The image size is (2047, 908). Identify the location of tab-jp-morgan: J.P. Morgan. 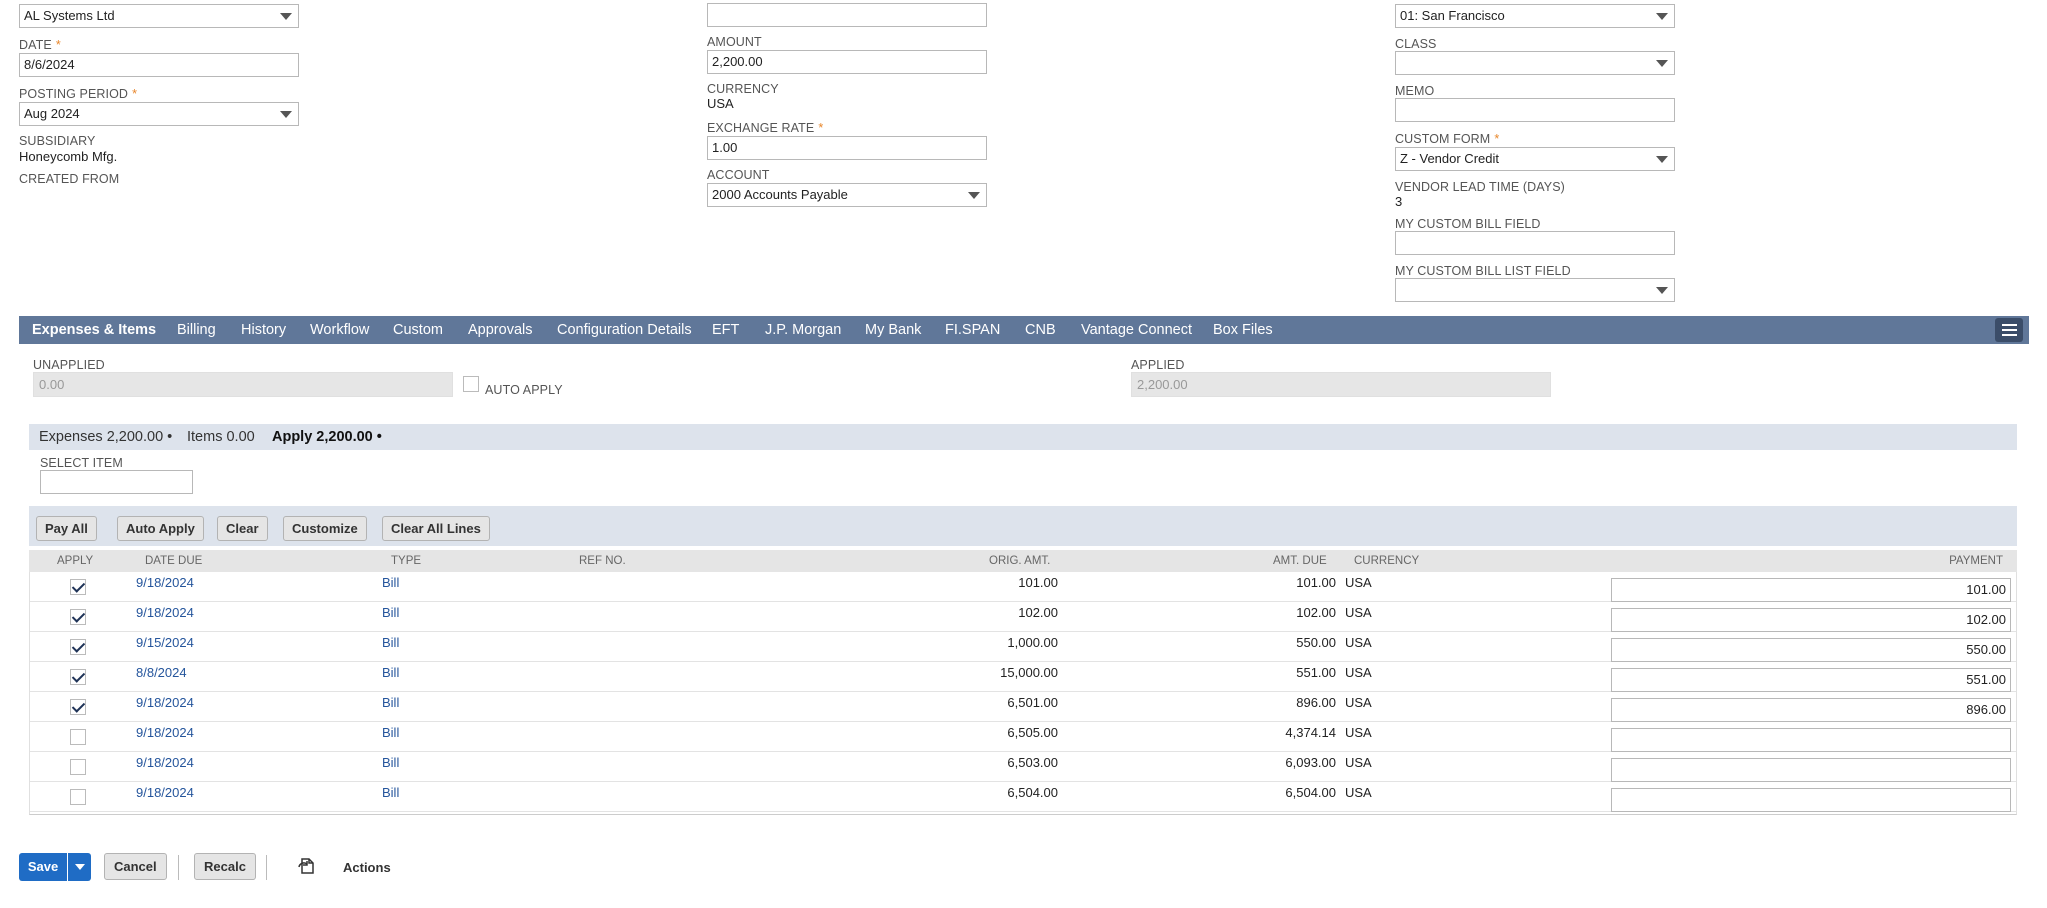
(803, 330).